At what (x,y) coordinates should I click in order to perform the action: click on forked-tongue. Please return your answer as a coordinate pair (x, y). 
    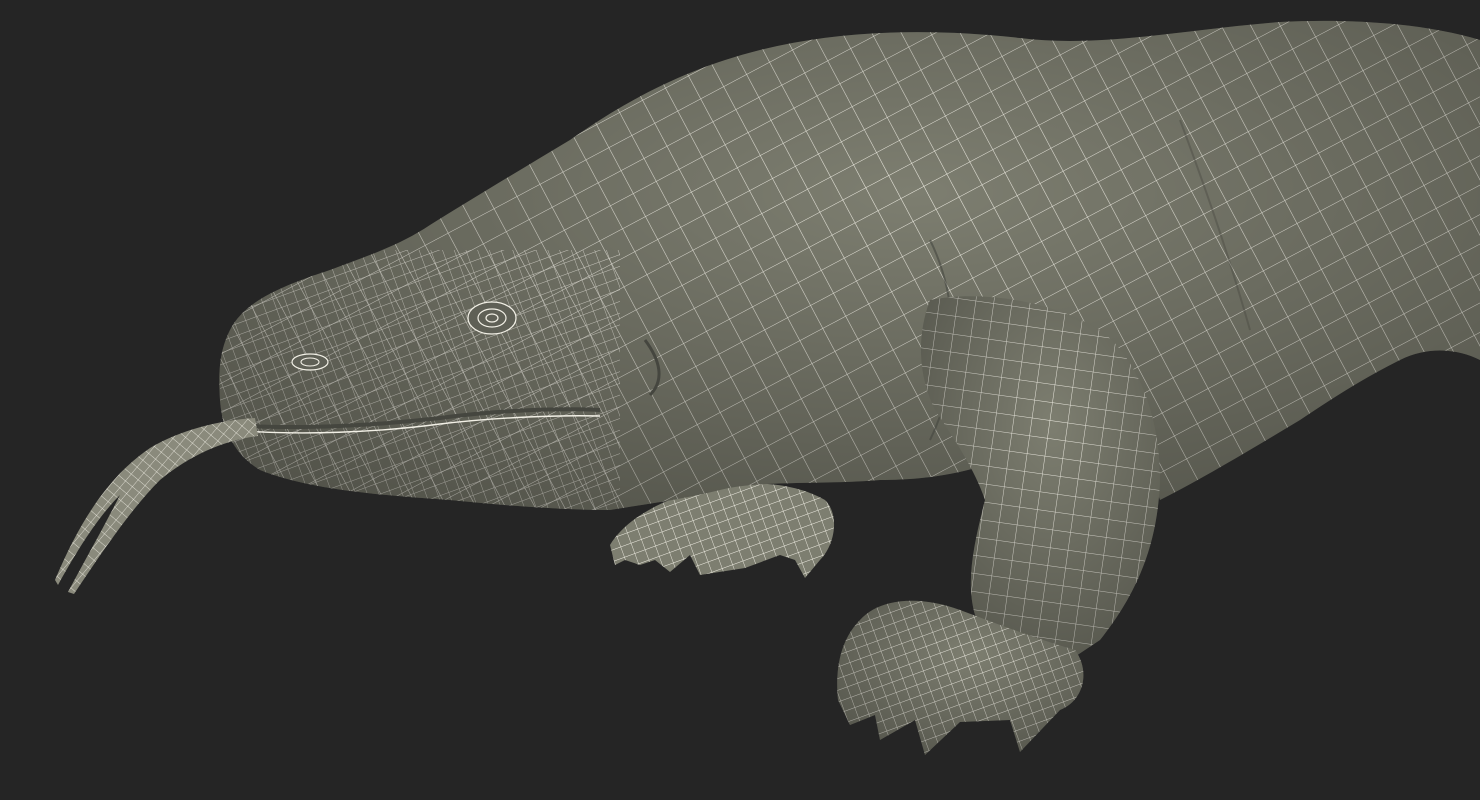
    Looking at the image, I should click on (156, 506).